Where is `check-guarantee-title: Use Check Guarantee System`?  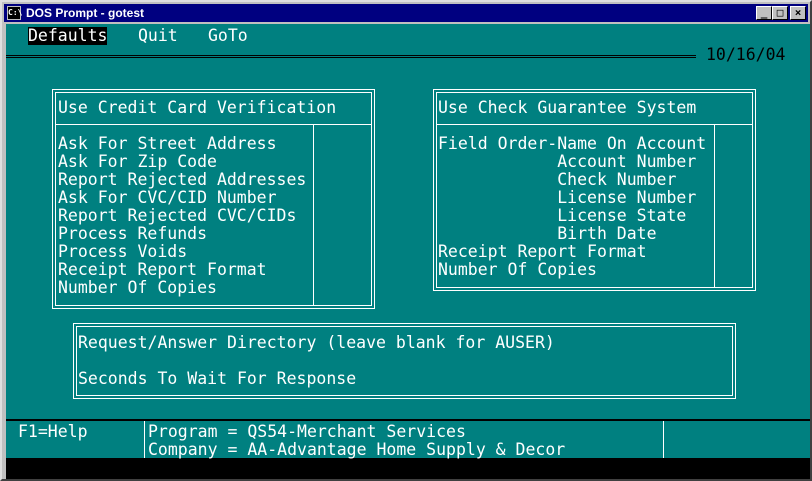
check-guarantee-title: Use Check Guarantee System is located at coordinates (567, 108).